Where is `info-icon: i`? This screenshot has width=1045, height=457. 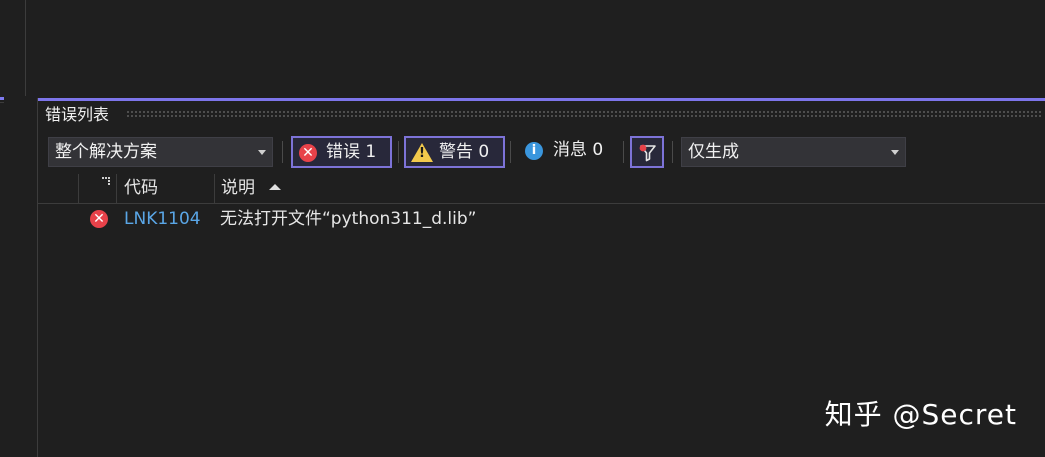 info-icon: i is located at coordinates (534, 151).